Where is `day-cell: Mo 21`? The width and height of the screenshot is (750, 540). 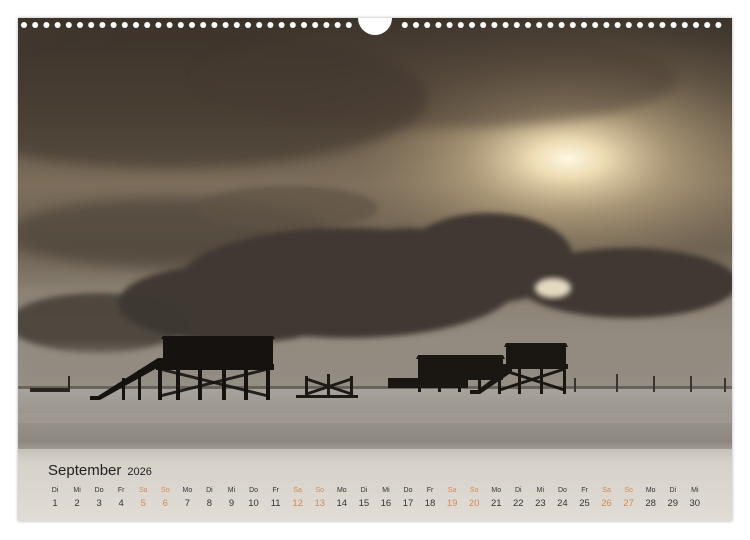 day-cell: Mo 21 is located at coordinates (496, 499).